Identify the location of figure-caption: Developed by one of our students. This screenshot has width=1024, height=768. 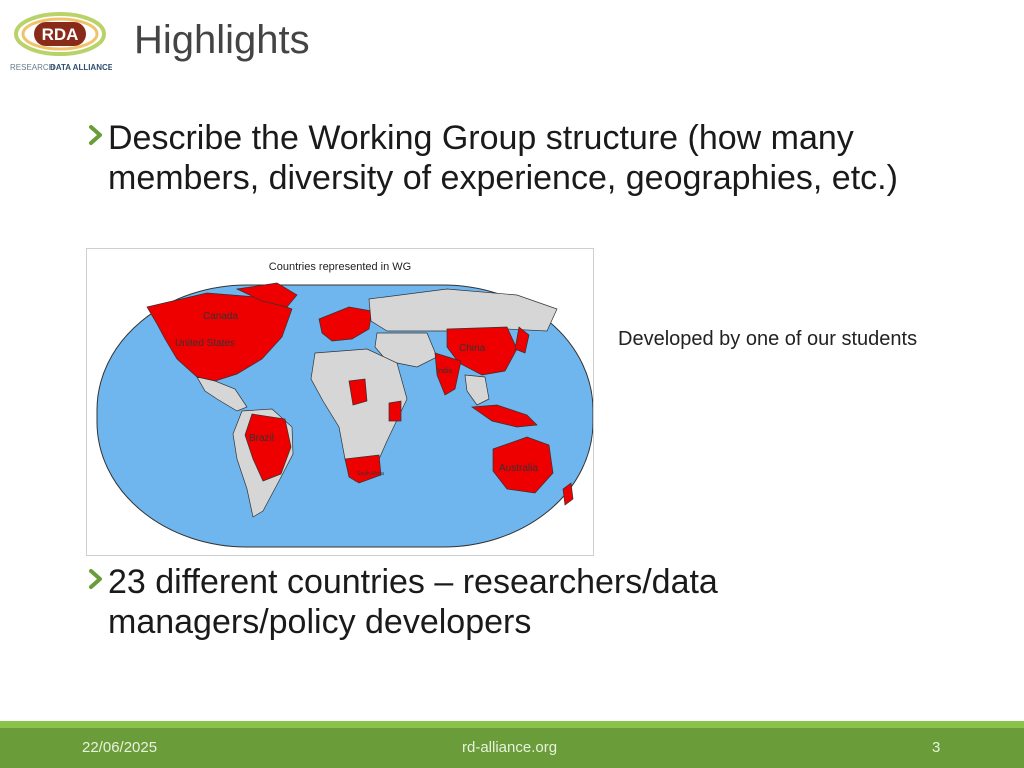
(767, 339).